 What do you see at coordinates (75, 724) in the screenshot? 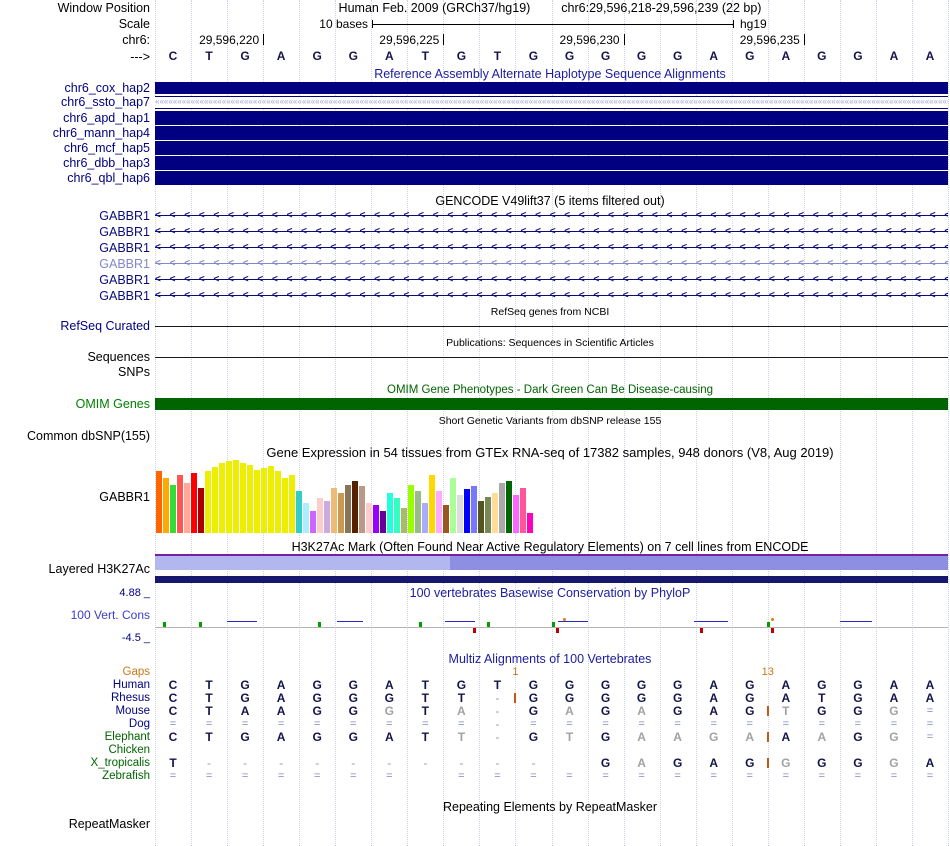
I see `species-label: Dog` at bounding box center [75, 724].